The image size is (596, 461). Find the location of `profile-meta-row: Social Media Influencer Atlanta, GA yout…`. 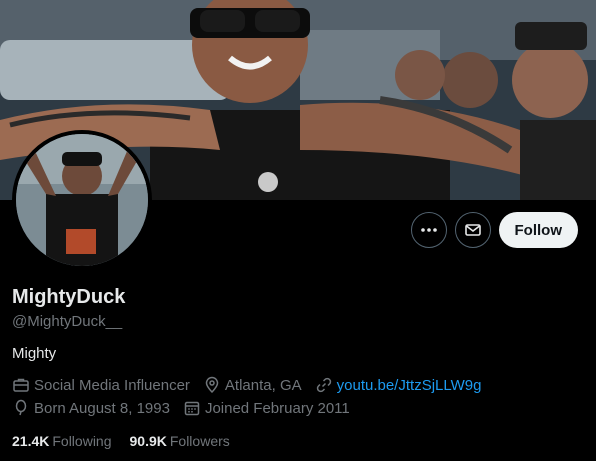

profile-meta-row: Social Media Influencer Atlanta, GA yout… is located at coordinates (253, 385).